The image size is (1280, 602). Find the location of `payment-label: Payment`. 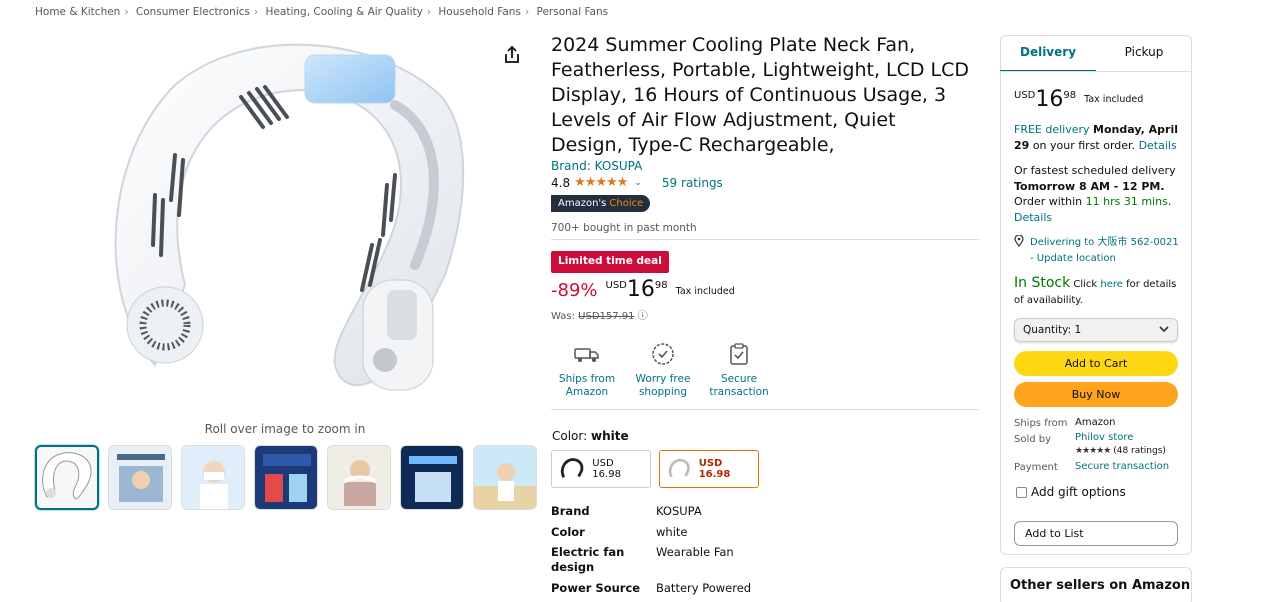

payment-label: Payment is located at coordinates (1036, 467).